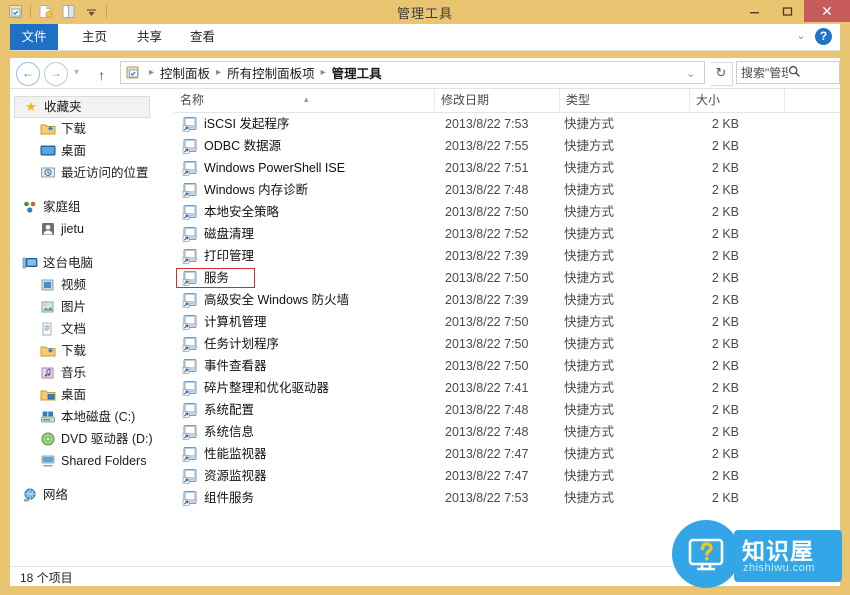 This screenshot has height=595, width=850. I want to click on table-row: 打印管理 2013/8/22 7:39 快捷方式 2 KB, so click(507, 256).